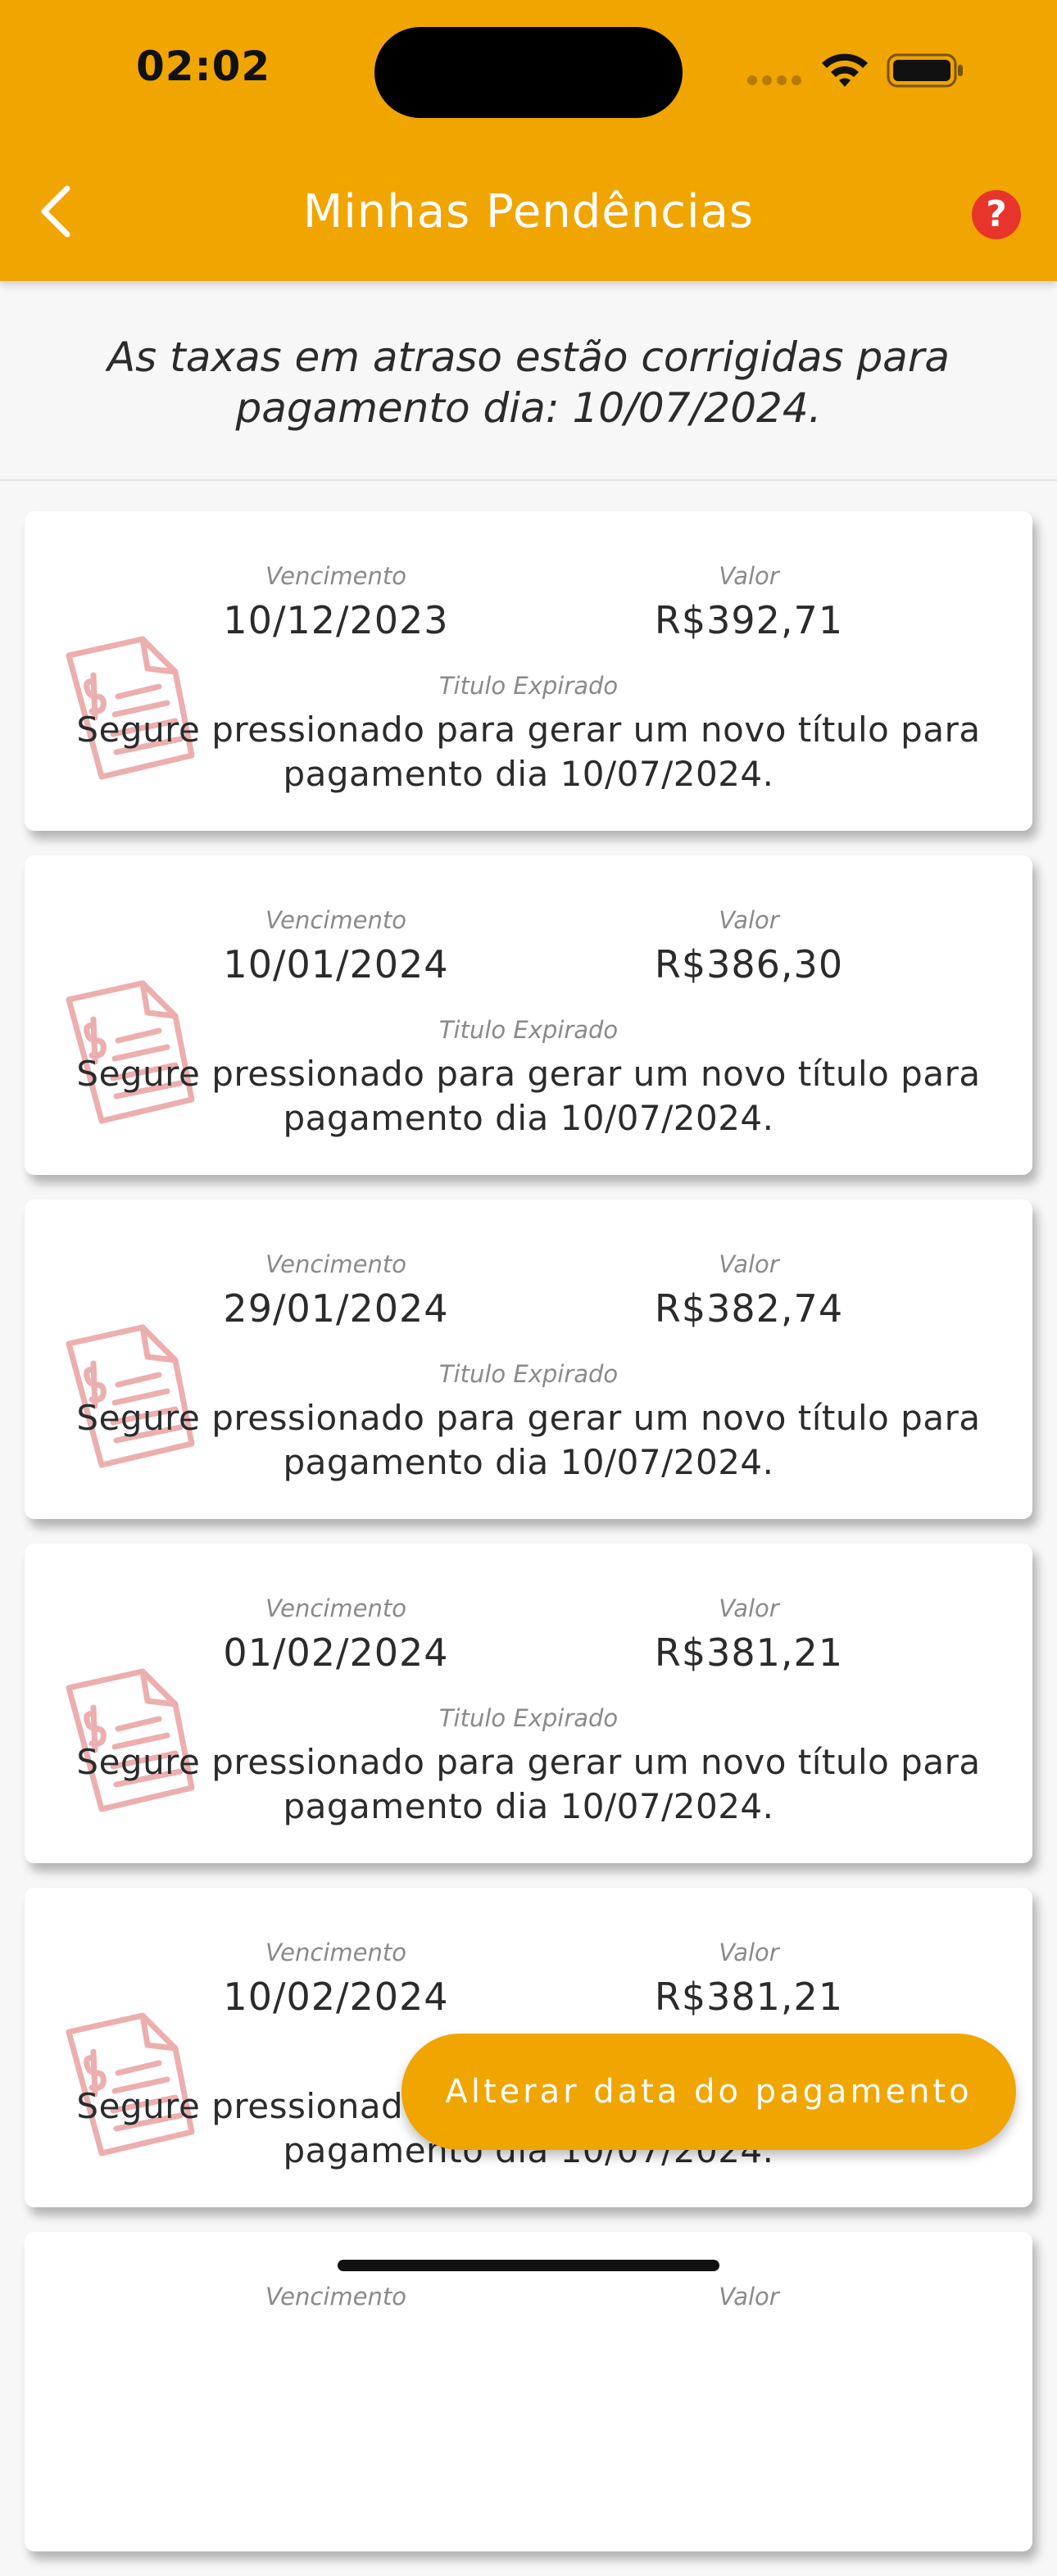  What do you see at coordinates (336, 964) in the screenshot?
I see `due-date: 10/01/2024` at bounding box center [336, 964].